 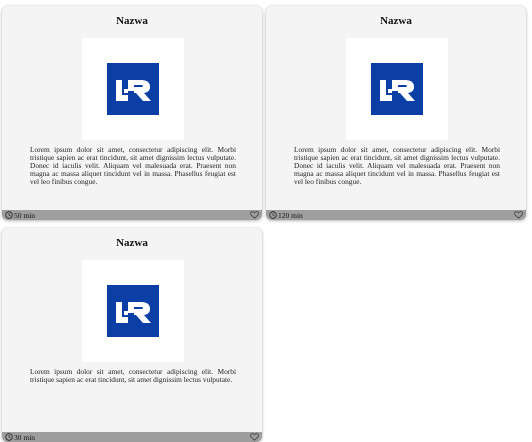 I want to click on card-footer: 30 min, so click(x=132, y=437).